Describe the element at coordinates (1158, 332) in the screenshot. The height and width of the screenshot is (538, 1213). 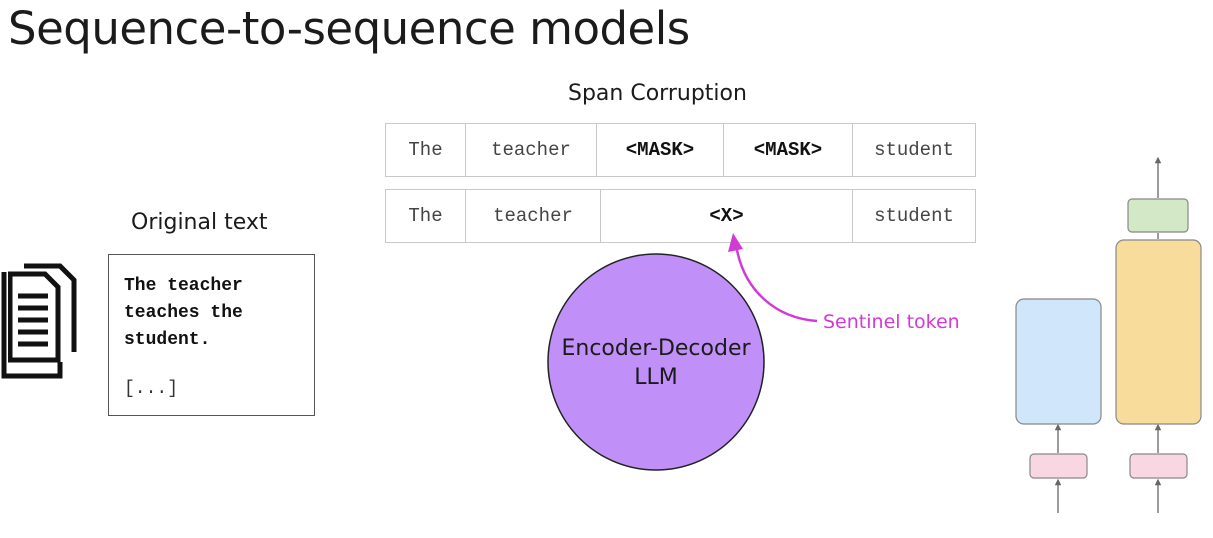
I see `decoder-block` at that location.